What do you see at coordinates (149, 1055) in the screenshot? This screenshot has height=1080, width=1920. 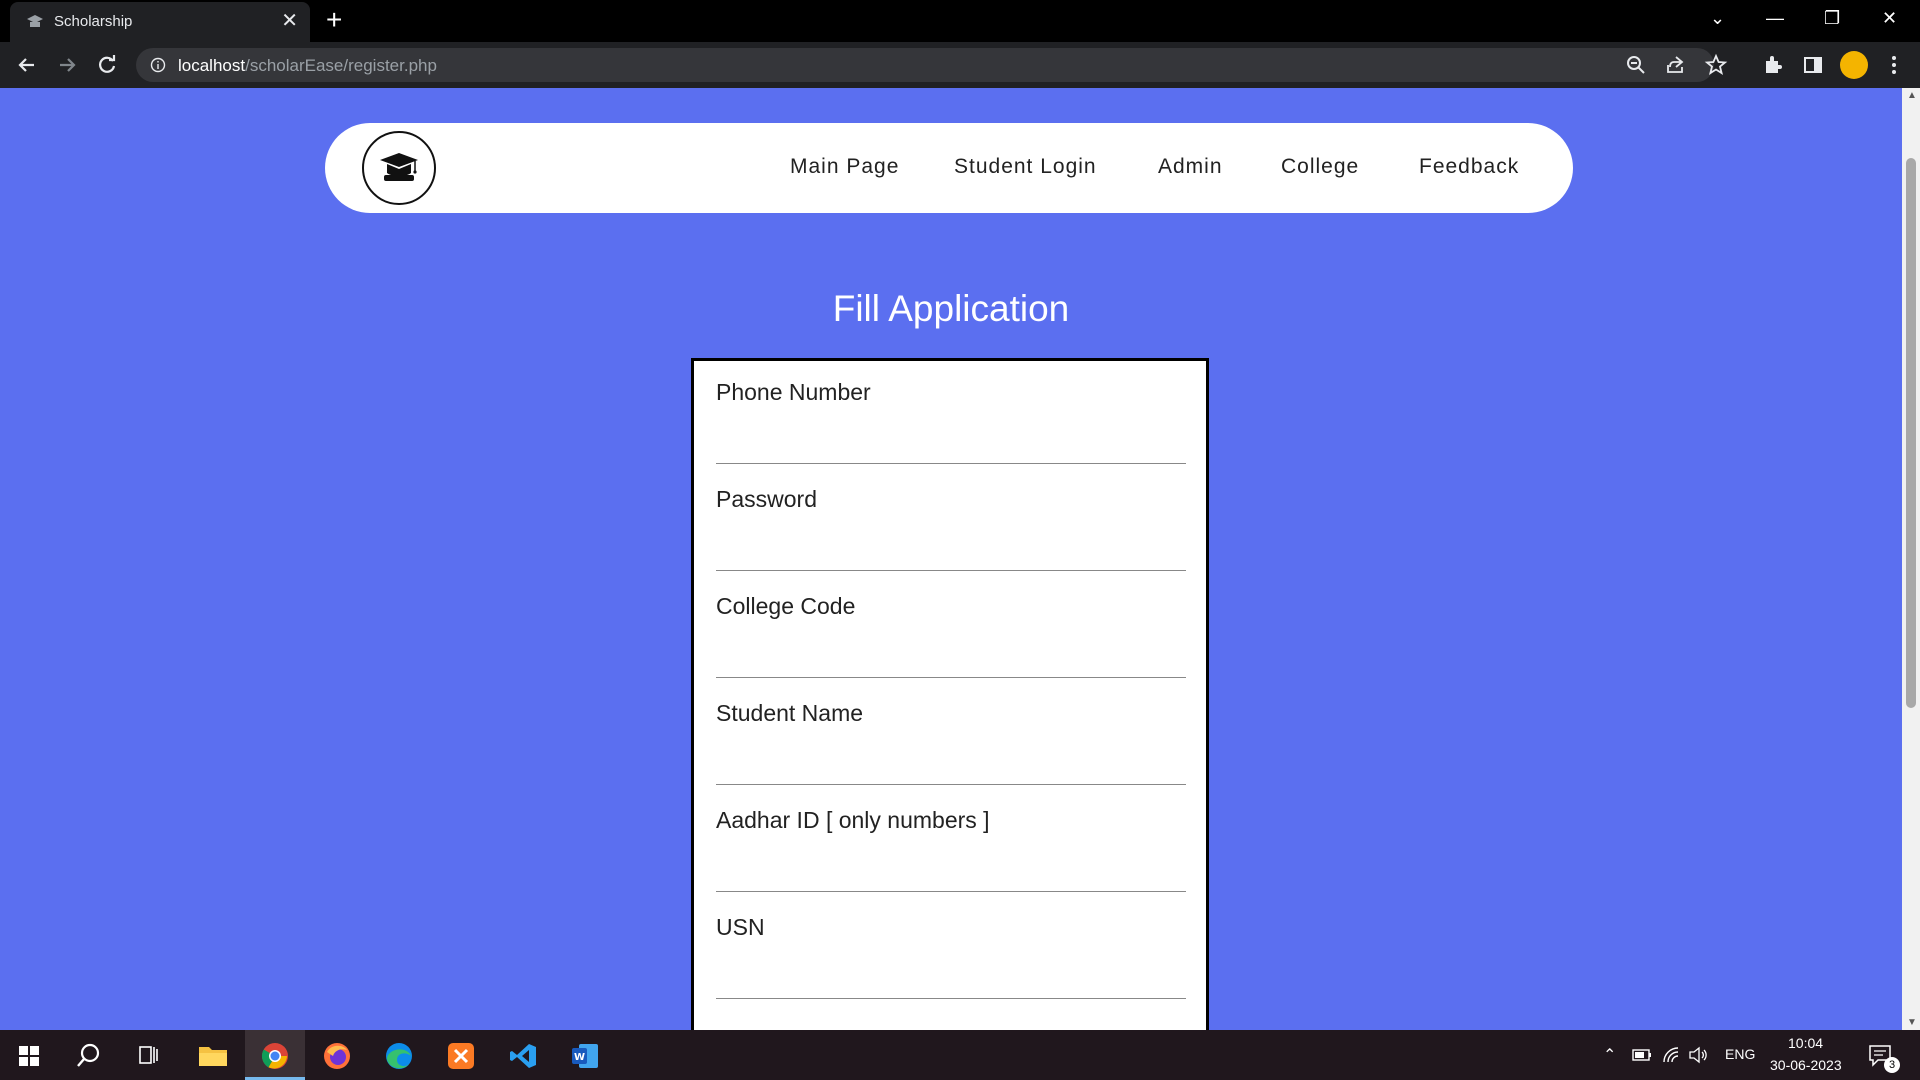 I see `task-view-icon` at bounding box center [149, 1055].